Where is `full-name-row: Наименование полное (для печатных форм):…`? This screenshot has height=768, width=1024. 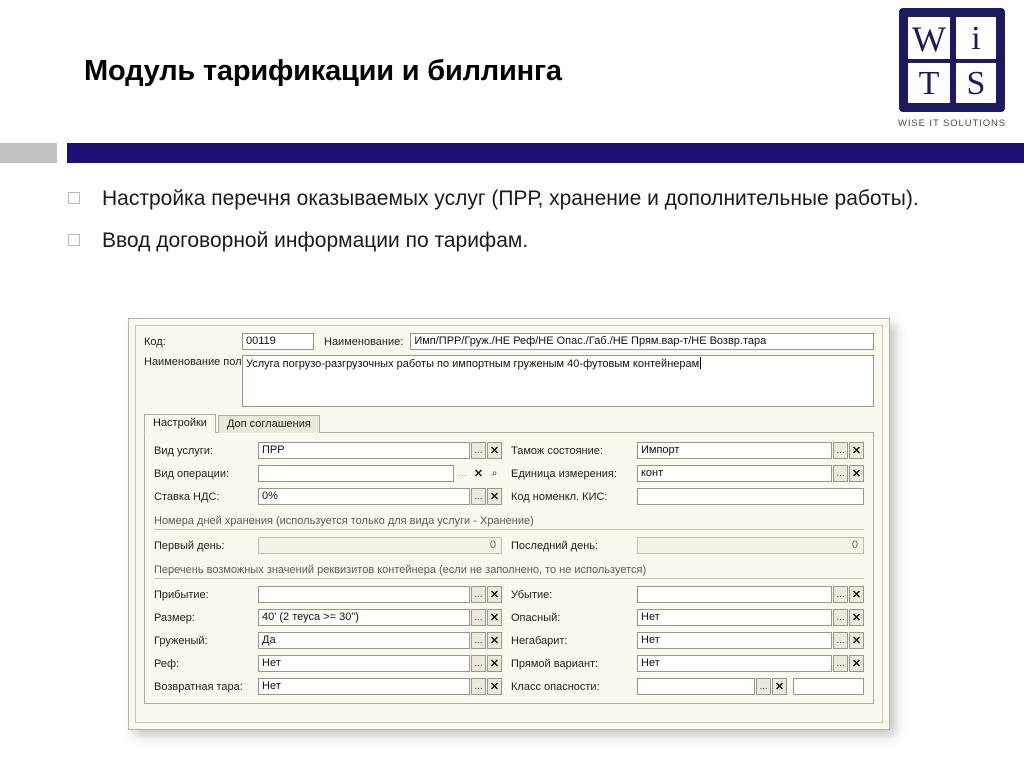 full-name-row: Наименование полное (для печатных форм):… is located at coordinates (509, 381).